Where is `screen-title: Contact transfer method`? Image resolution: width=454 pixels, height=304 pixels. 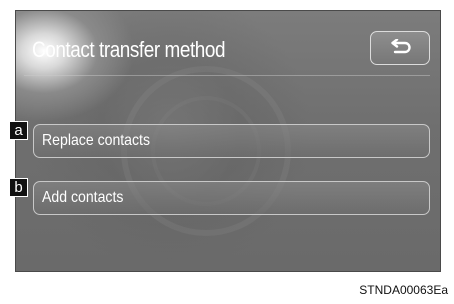 screen-title: Contact transfer method is located at coordinates (129, 49).